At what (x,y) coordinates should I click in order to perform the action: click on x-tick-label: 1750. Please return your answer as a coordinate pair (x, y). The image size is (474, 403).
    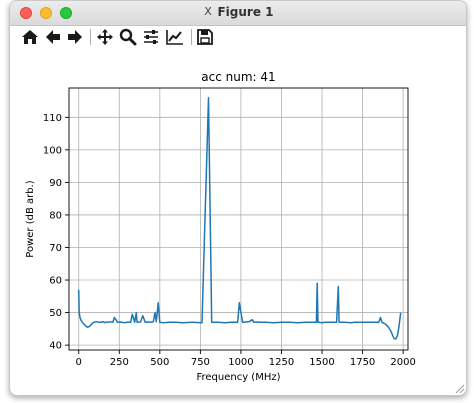
    Looking at the image, I should click on (362, 362).